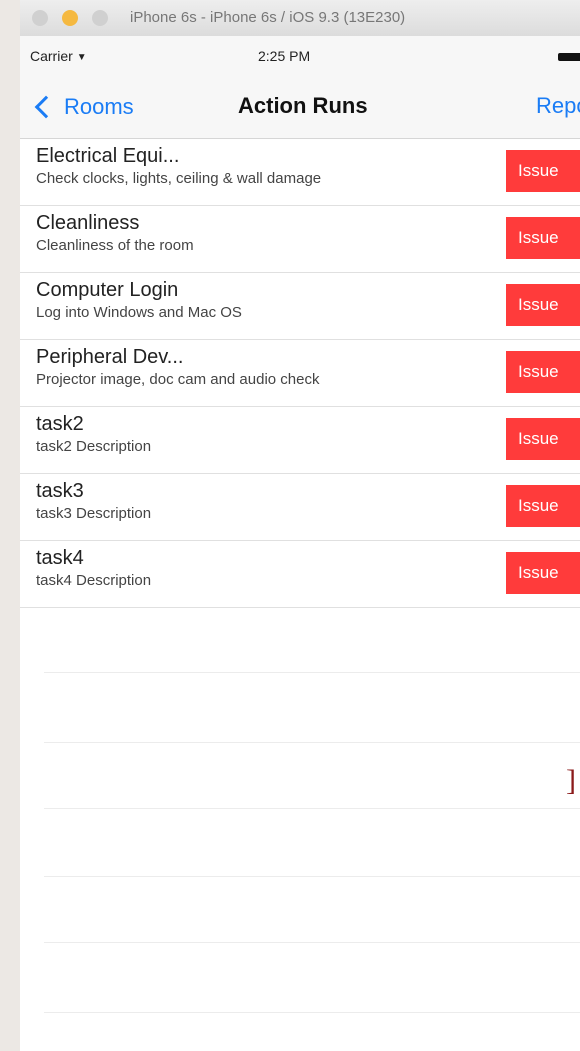 The width and height of the screenshot is (580, 1051). Describe the element at coordinates (60, 558) in the screenshot. I see `task-title: task4` at that location.